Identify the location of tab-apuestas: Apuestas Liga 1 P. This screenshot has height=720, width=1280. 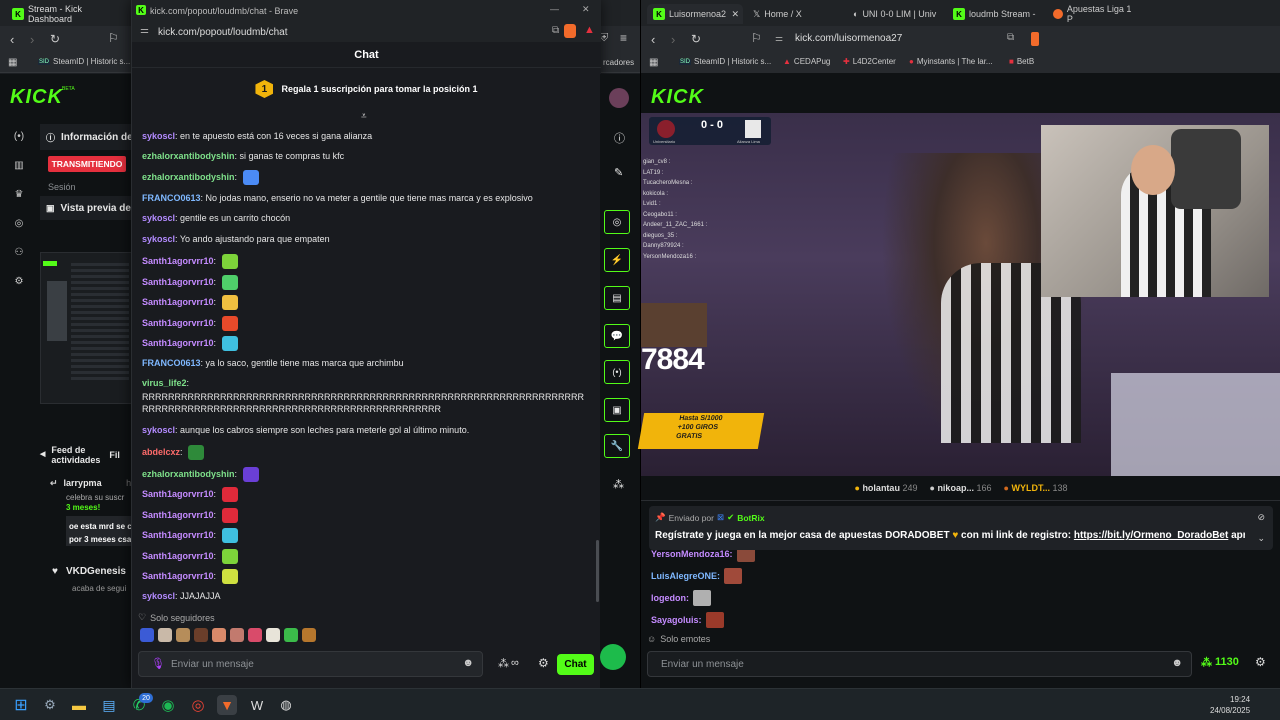
(1093, 14).